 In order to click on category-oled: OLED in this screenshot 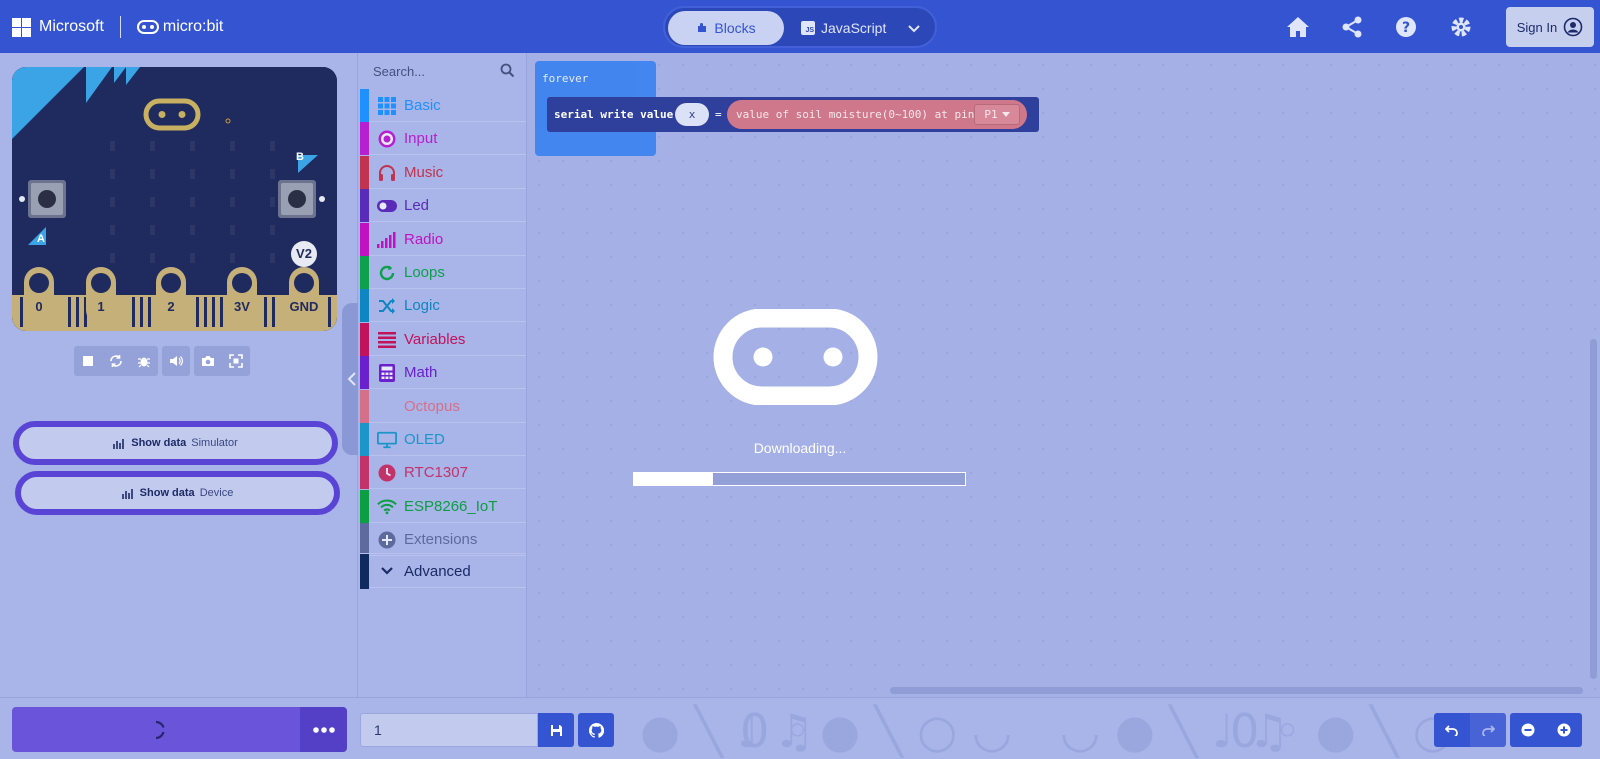, I will do `click(443, 439)`.